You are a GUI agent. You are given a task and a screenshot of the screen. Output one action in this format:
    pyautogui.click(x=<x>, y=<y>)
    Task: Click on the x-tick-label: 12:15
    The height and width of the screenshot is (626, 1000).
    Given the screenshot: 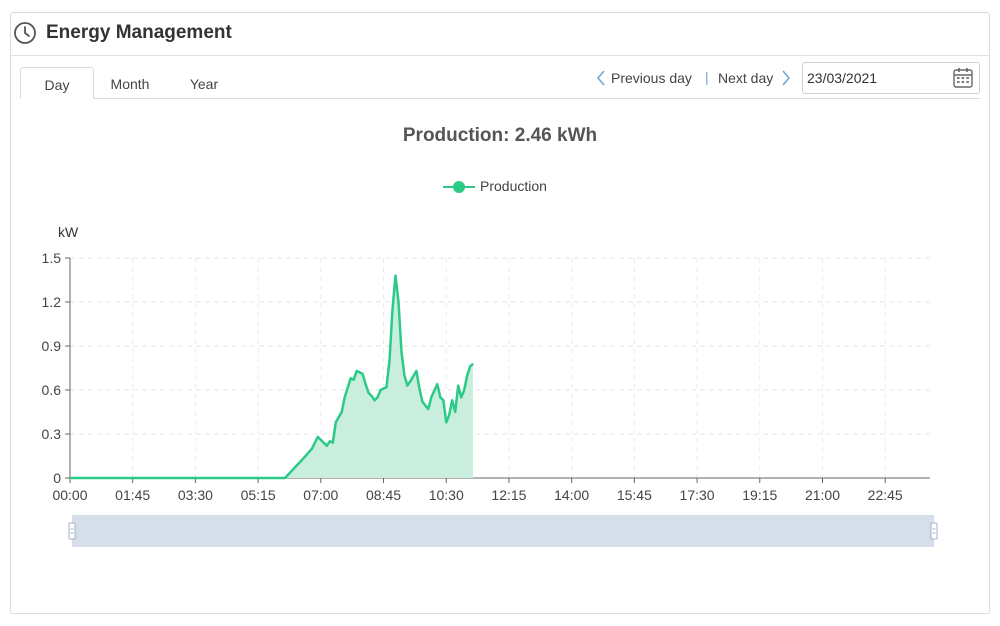 What is the action you would take?
    pyautogui.click(x=508, y=495)
    